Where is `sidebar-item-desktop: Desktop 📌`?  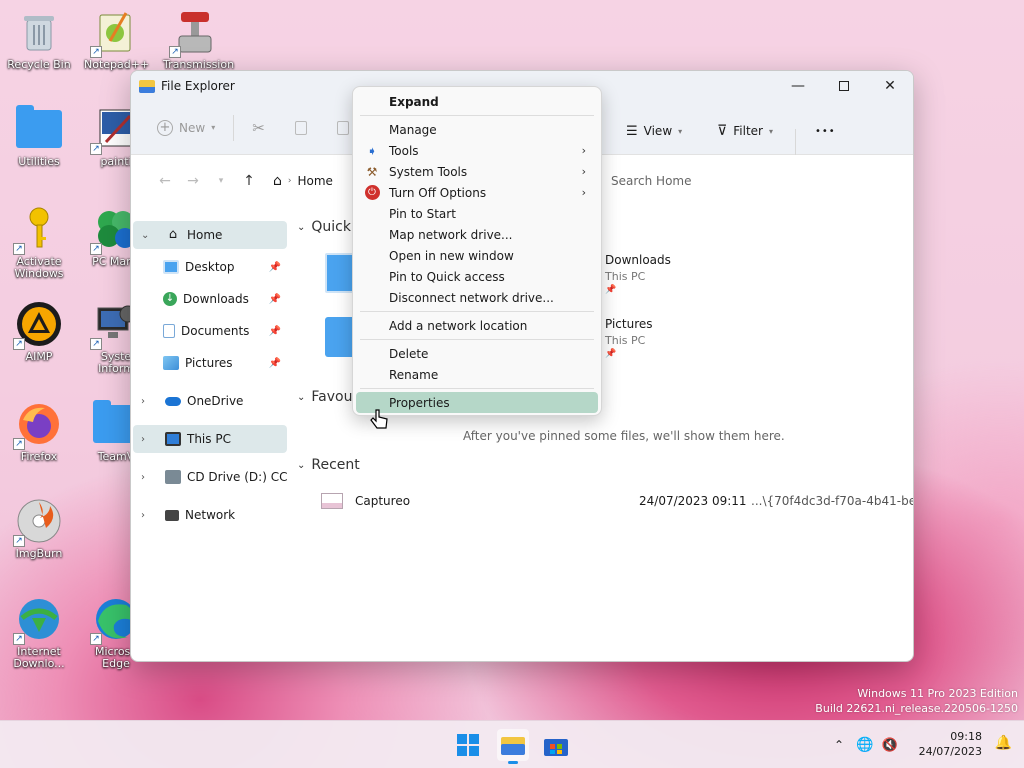
sidebar-item-desktop: Desktop 📌 is located at coordinates (210, 267).